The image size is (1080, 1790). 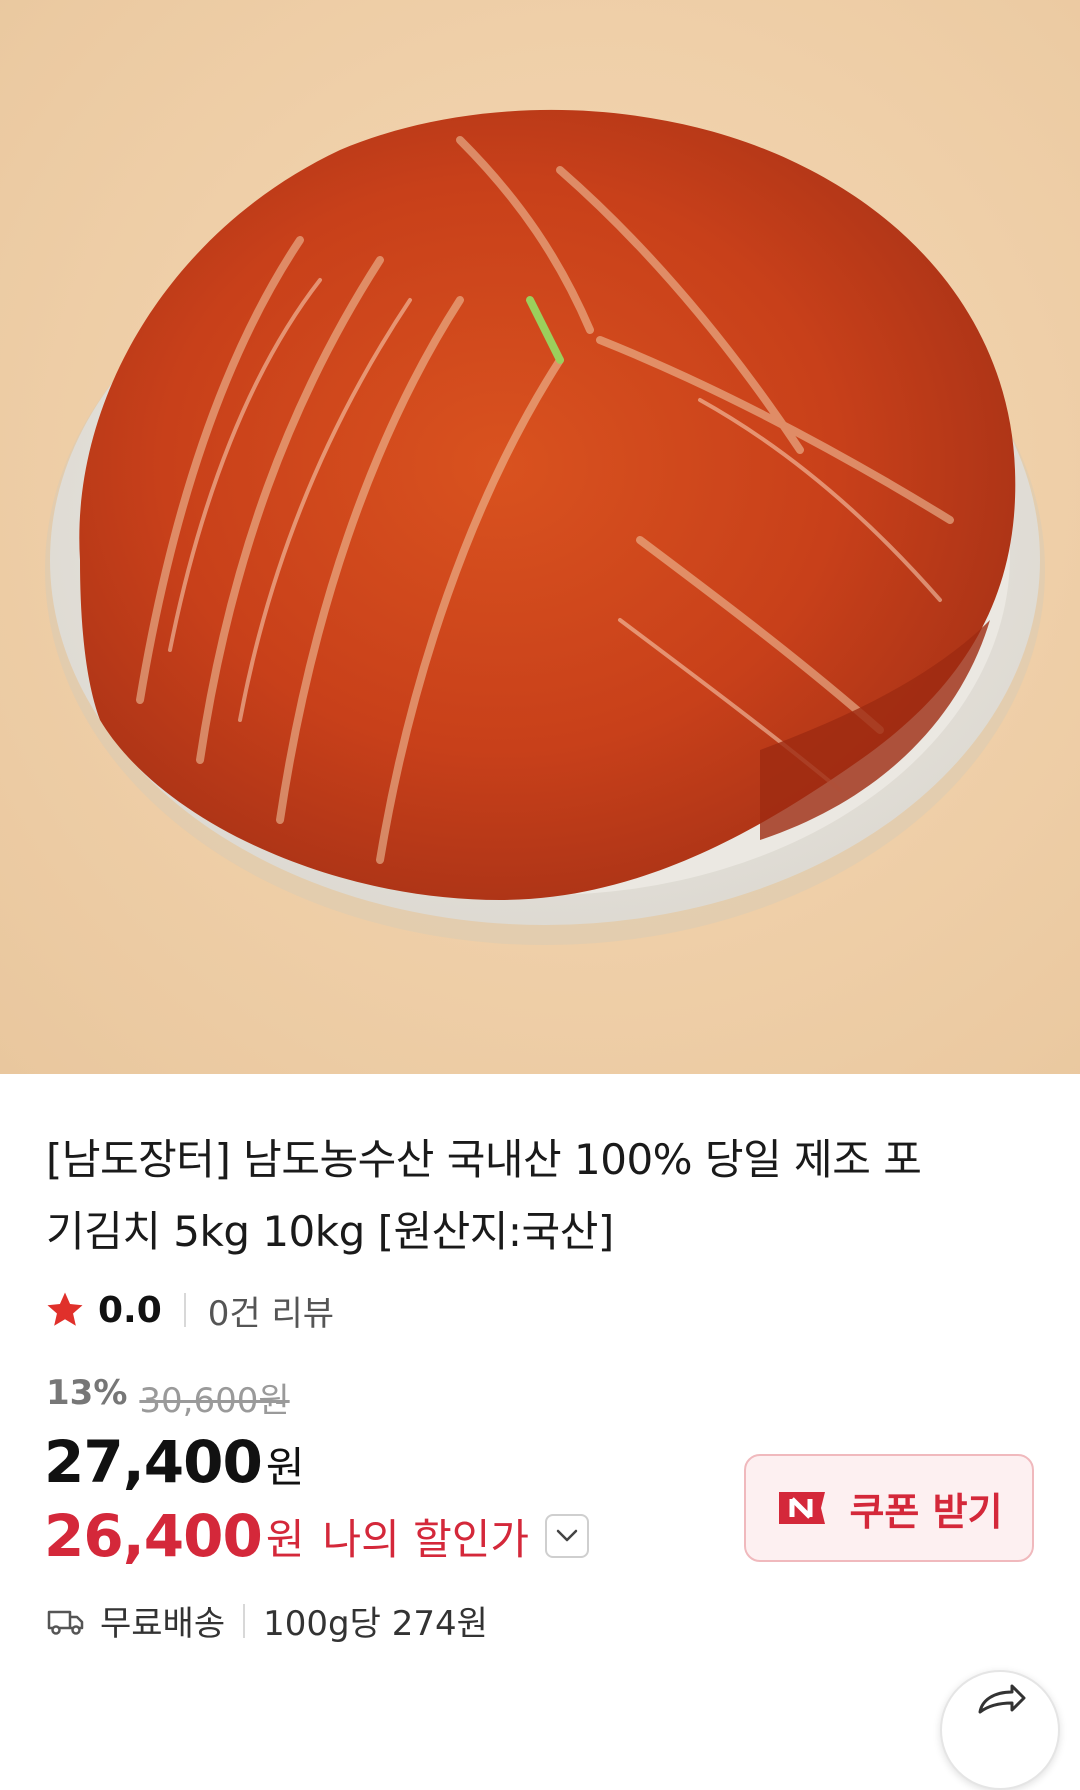 What do you see at coordinates (802, 1508) in the screenshot?
I see `naver-n-icon` at bounding box center [802, 1508].